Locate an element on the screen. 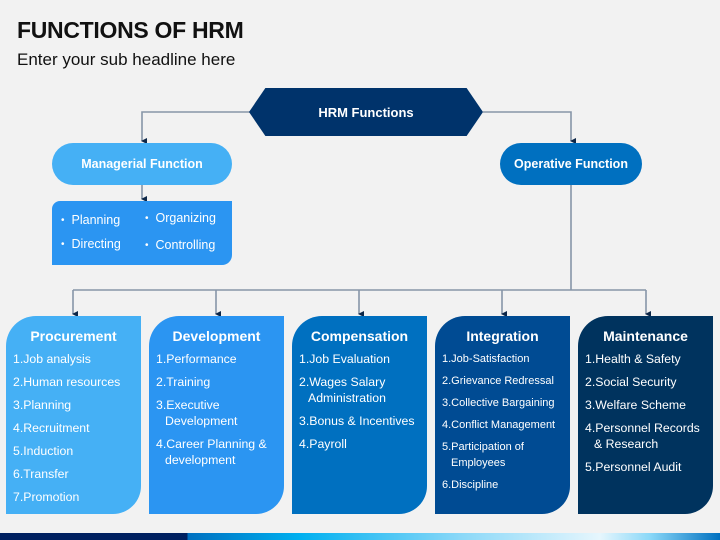 Image resolution: width=720 pixels, height=540 pixels. card-list-item: 2.Grievance Redressal is located at coordinates (498, 381).